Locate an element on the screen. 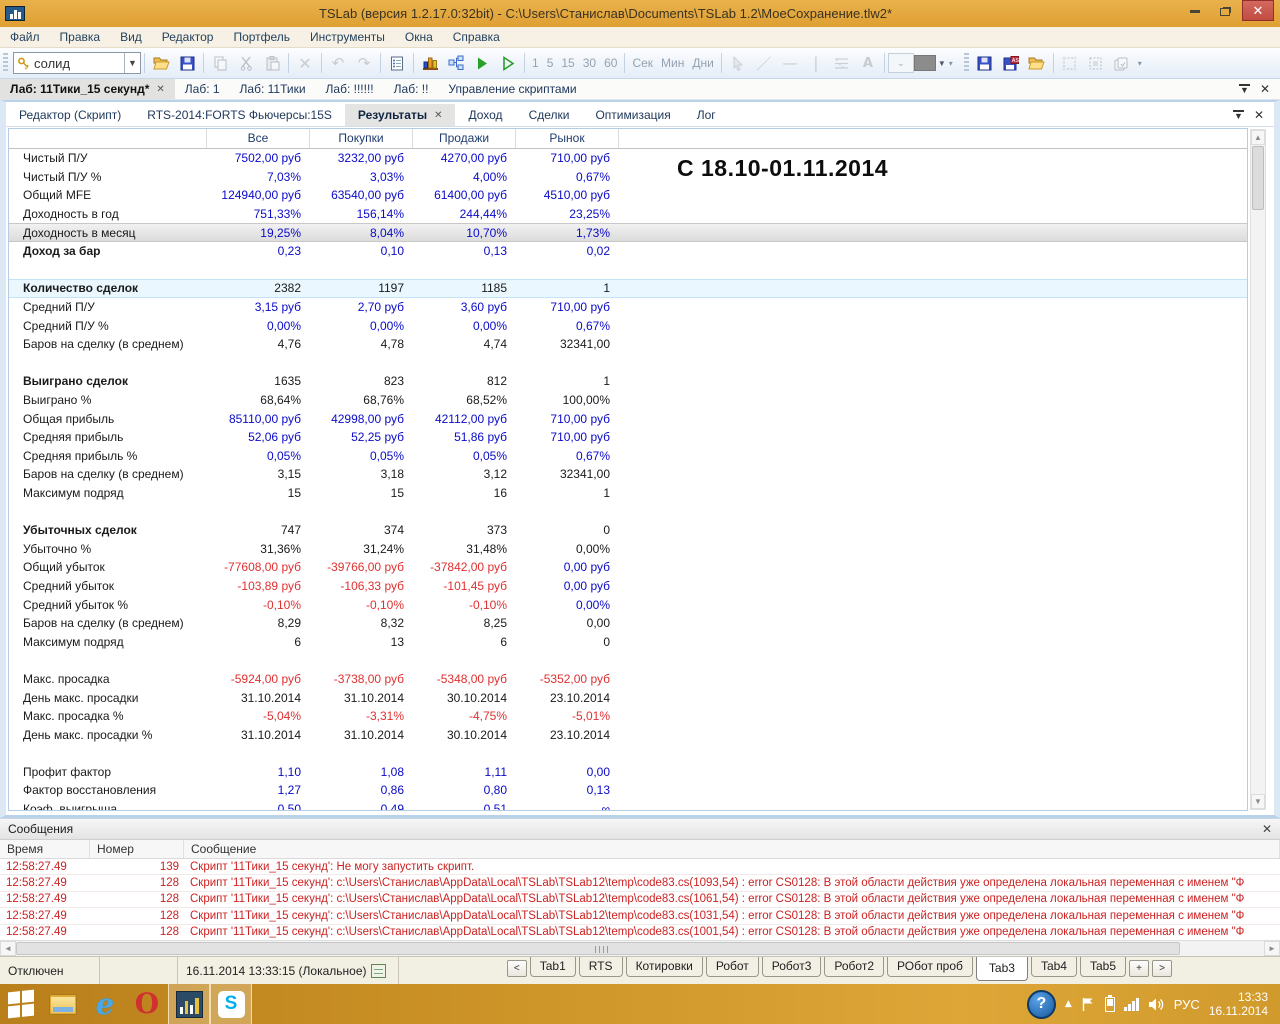 The width and height of the screenshot is (1280, 1024). chart-icon is located at coordinates (430, 63).